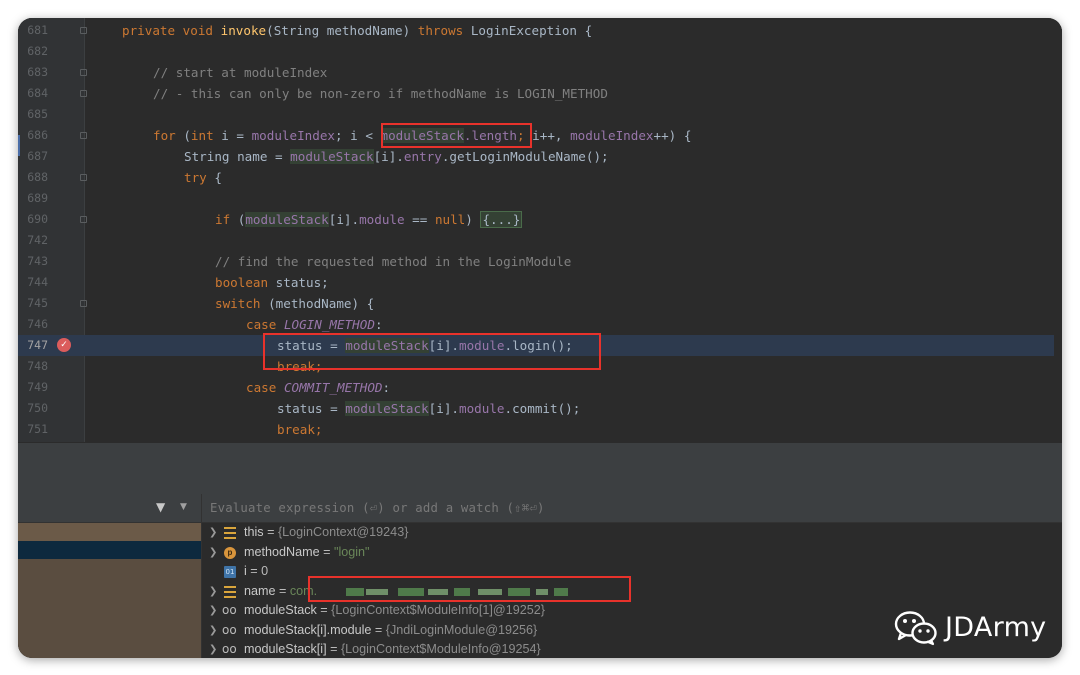  I want to click on line-number: 744, so click(37, 282).